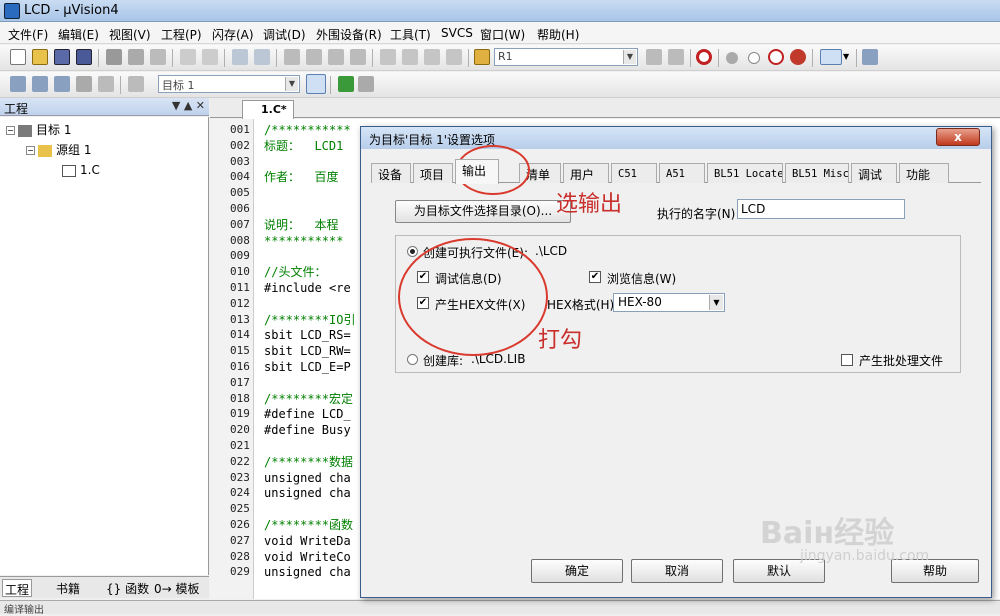  I want to click on prev-bookmark-icon, so click(314, 57).